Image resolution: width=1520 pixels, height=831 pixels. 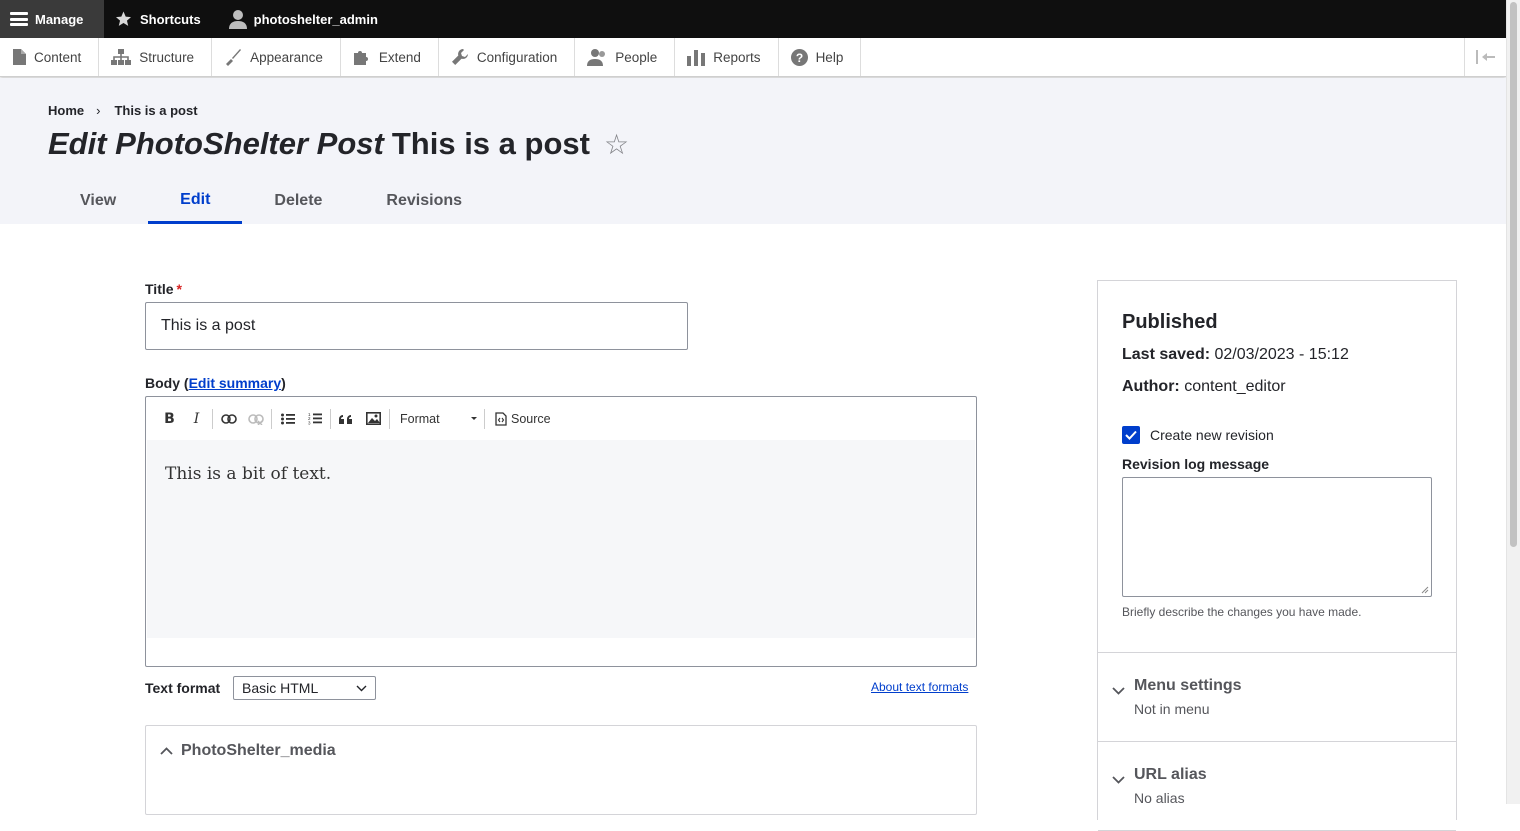 What do you see at coordinates (166, 751) in the screenshot?
I see `chevron-up-icon` at bounding box center [166, 751].